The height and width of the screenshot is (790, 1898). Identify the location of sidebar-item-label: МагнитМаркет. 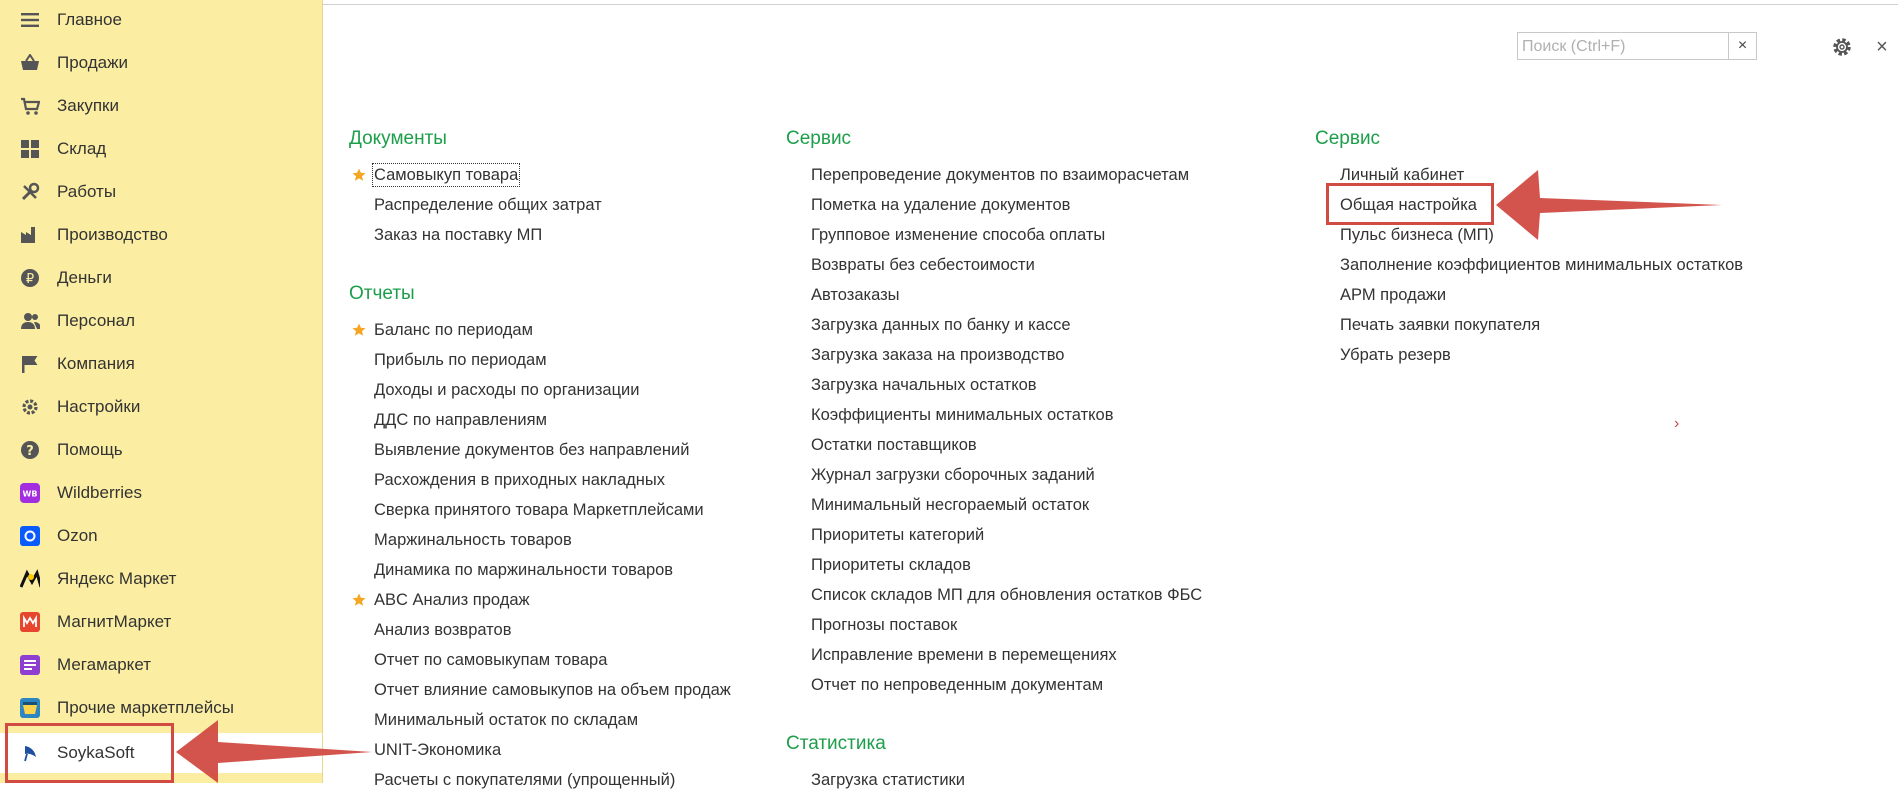
(114, 621).